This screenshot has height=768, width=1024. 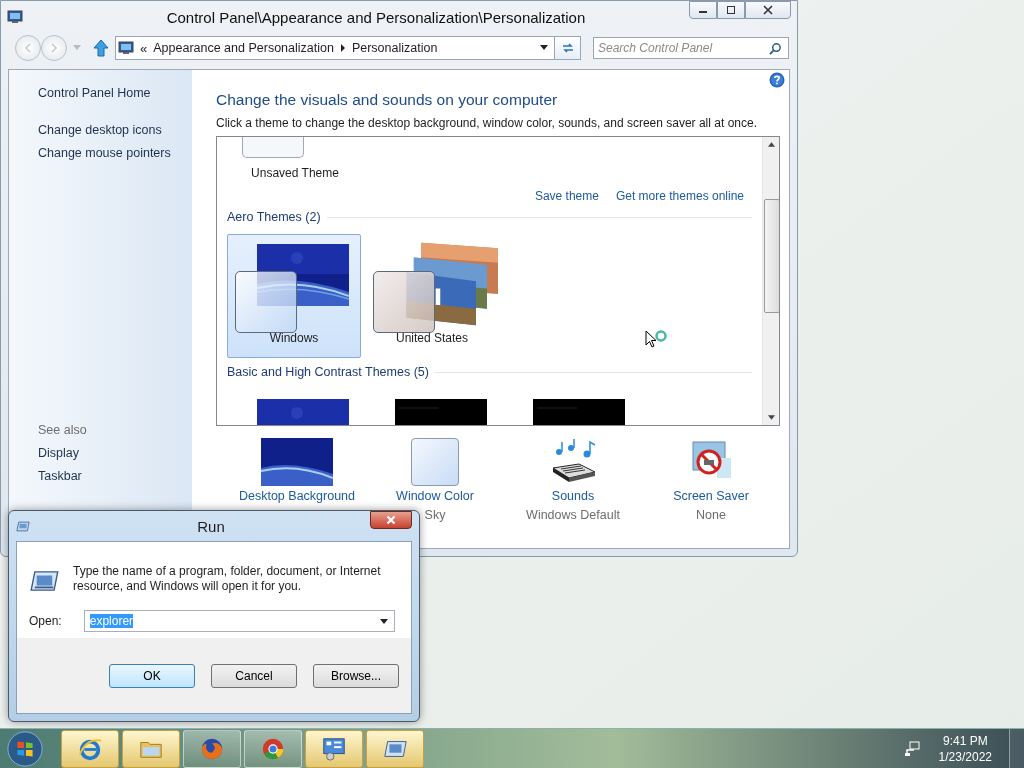 I want to click on sidebar-link: Control Panel Home, so click(x=94, y=93).